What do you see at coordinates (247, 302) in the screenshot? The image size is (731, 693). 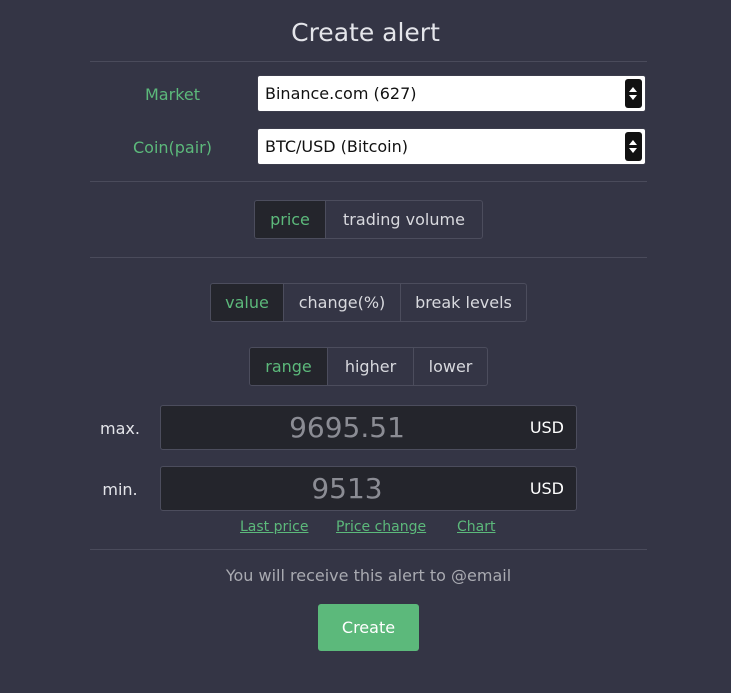 I see `value-option: value` at bounding box center [247, 302].